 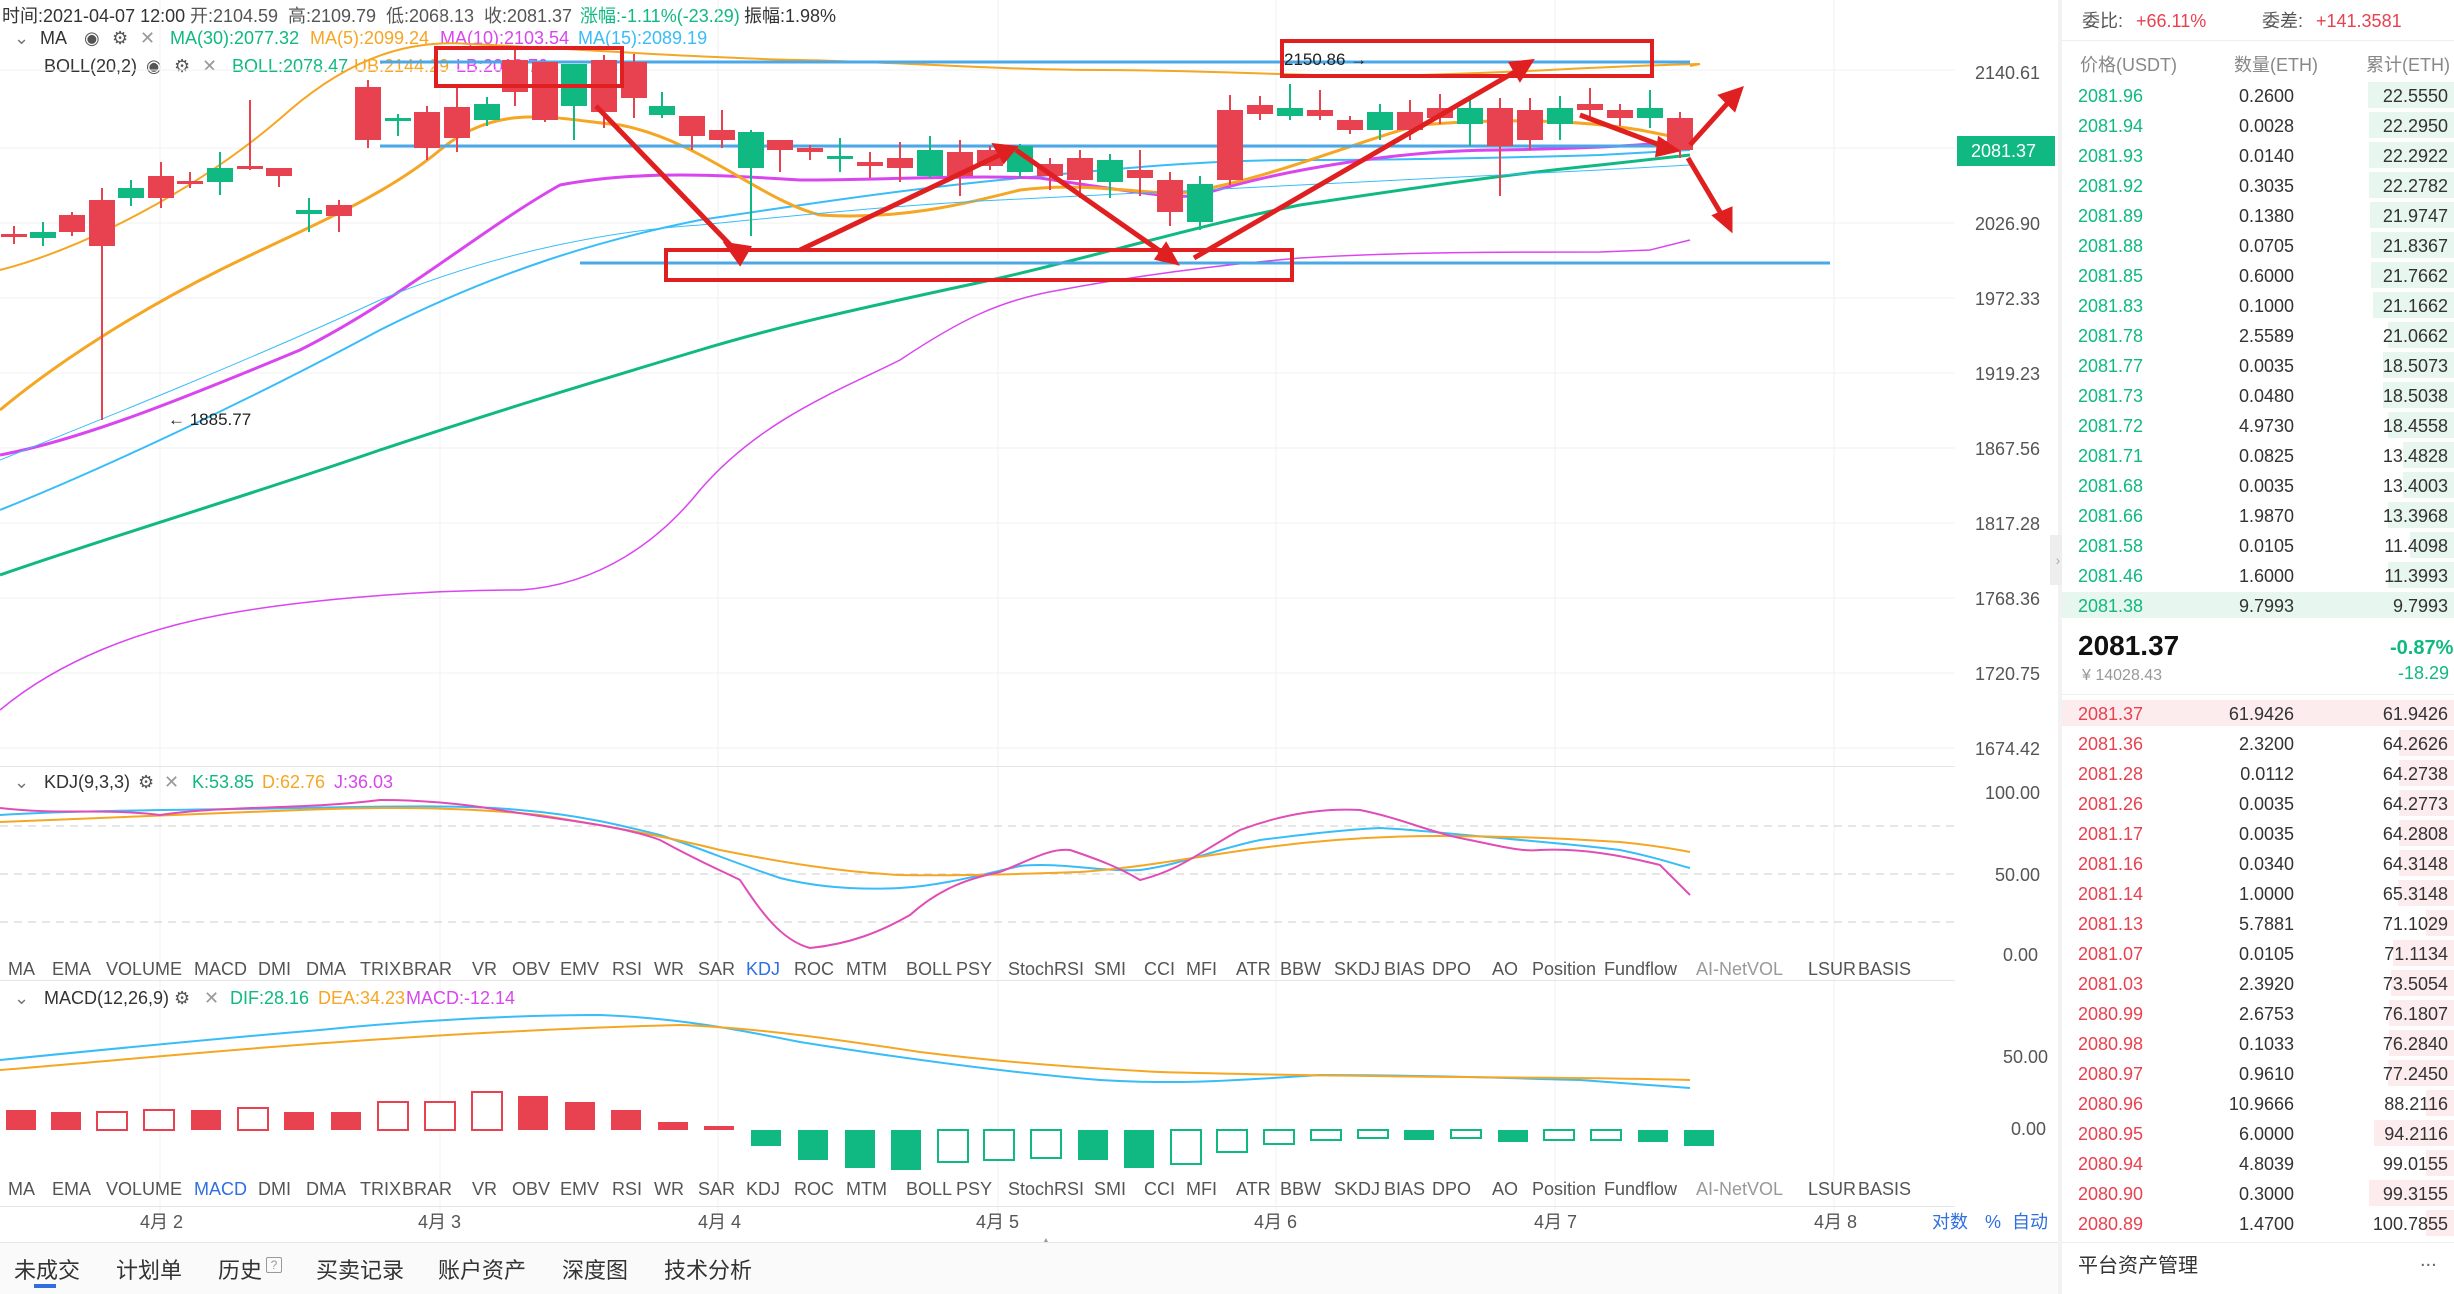 I want to click on ask-row: 2081.26 0.0035 64.2773, so click(x=2258, y=803).